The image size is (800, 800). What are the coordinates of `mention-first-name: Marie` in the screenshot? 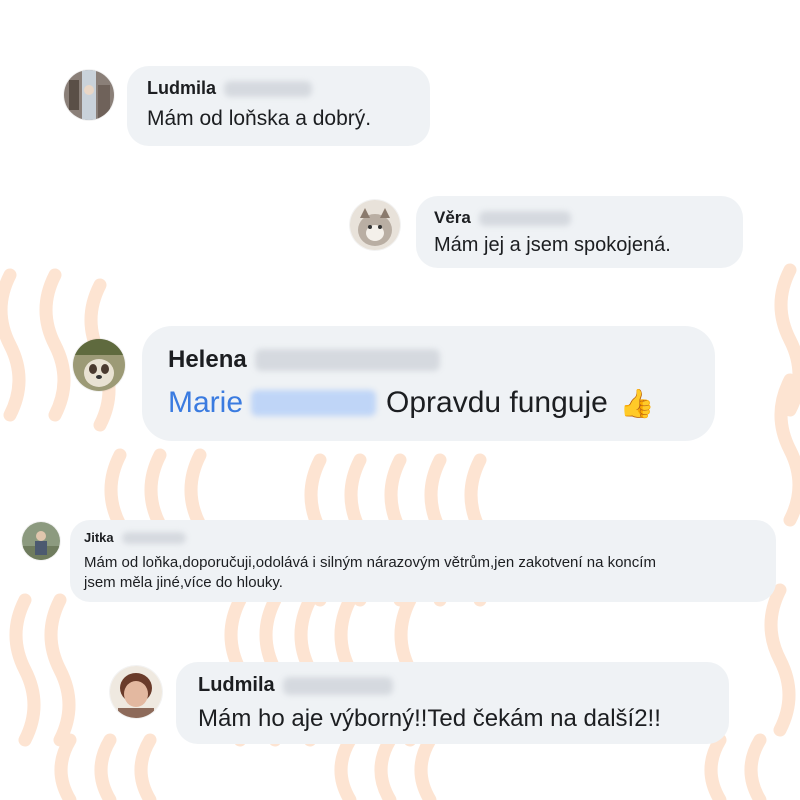 It's located at (205, 403).